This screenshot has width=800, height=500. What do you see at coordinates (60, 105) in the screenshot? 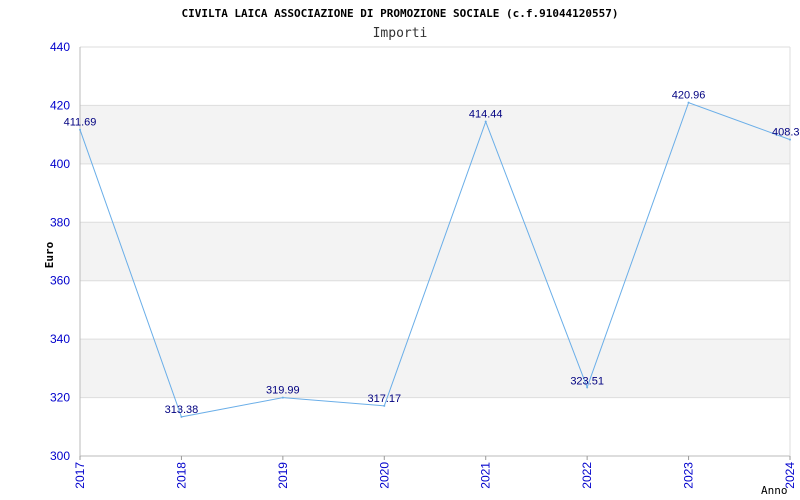
I see `y-tick-label: 420` at bounding box center [60, 105].